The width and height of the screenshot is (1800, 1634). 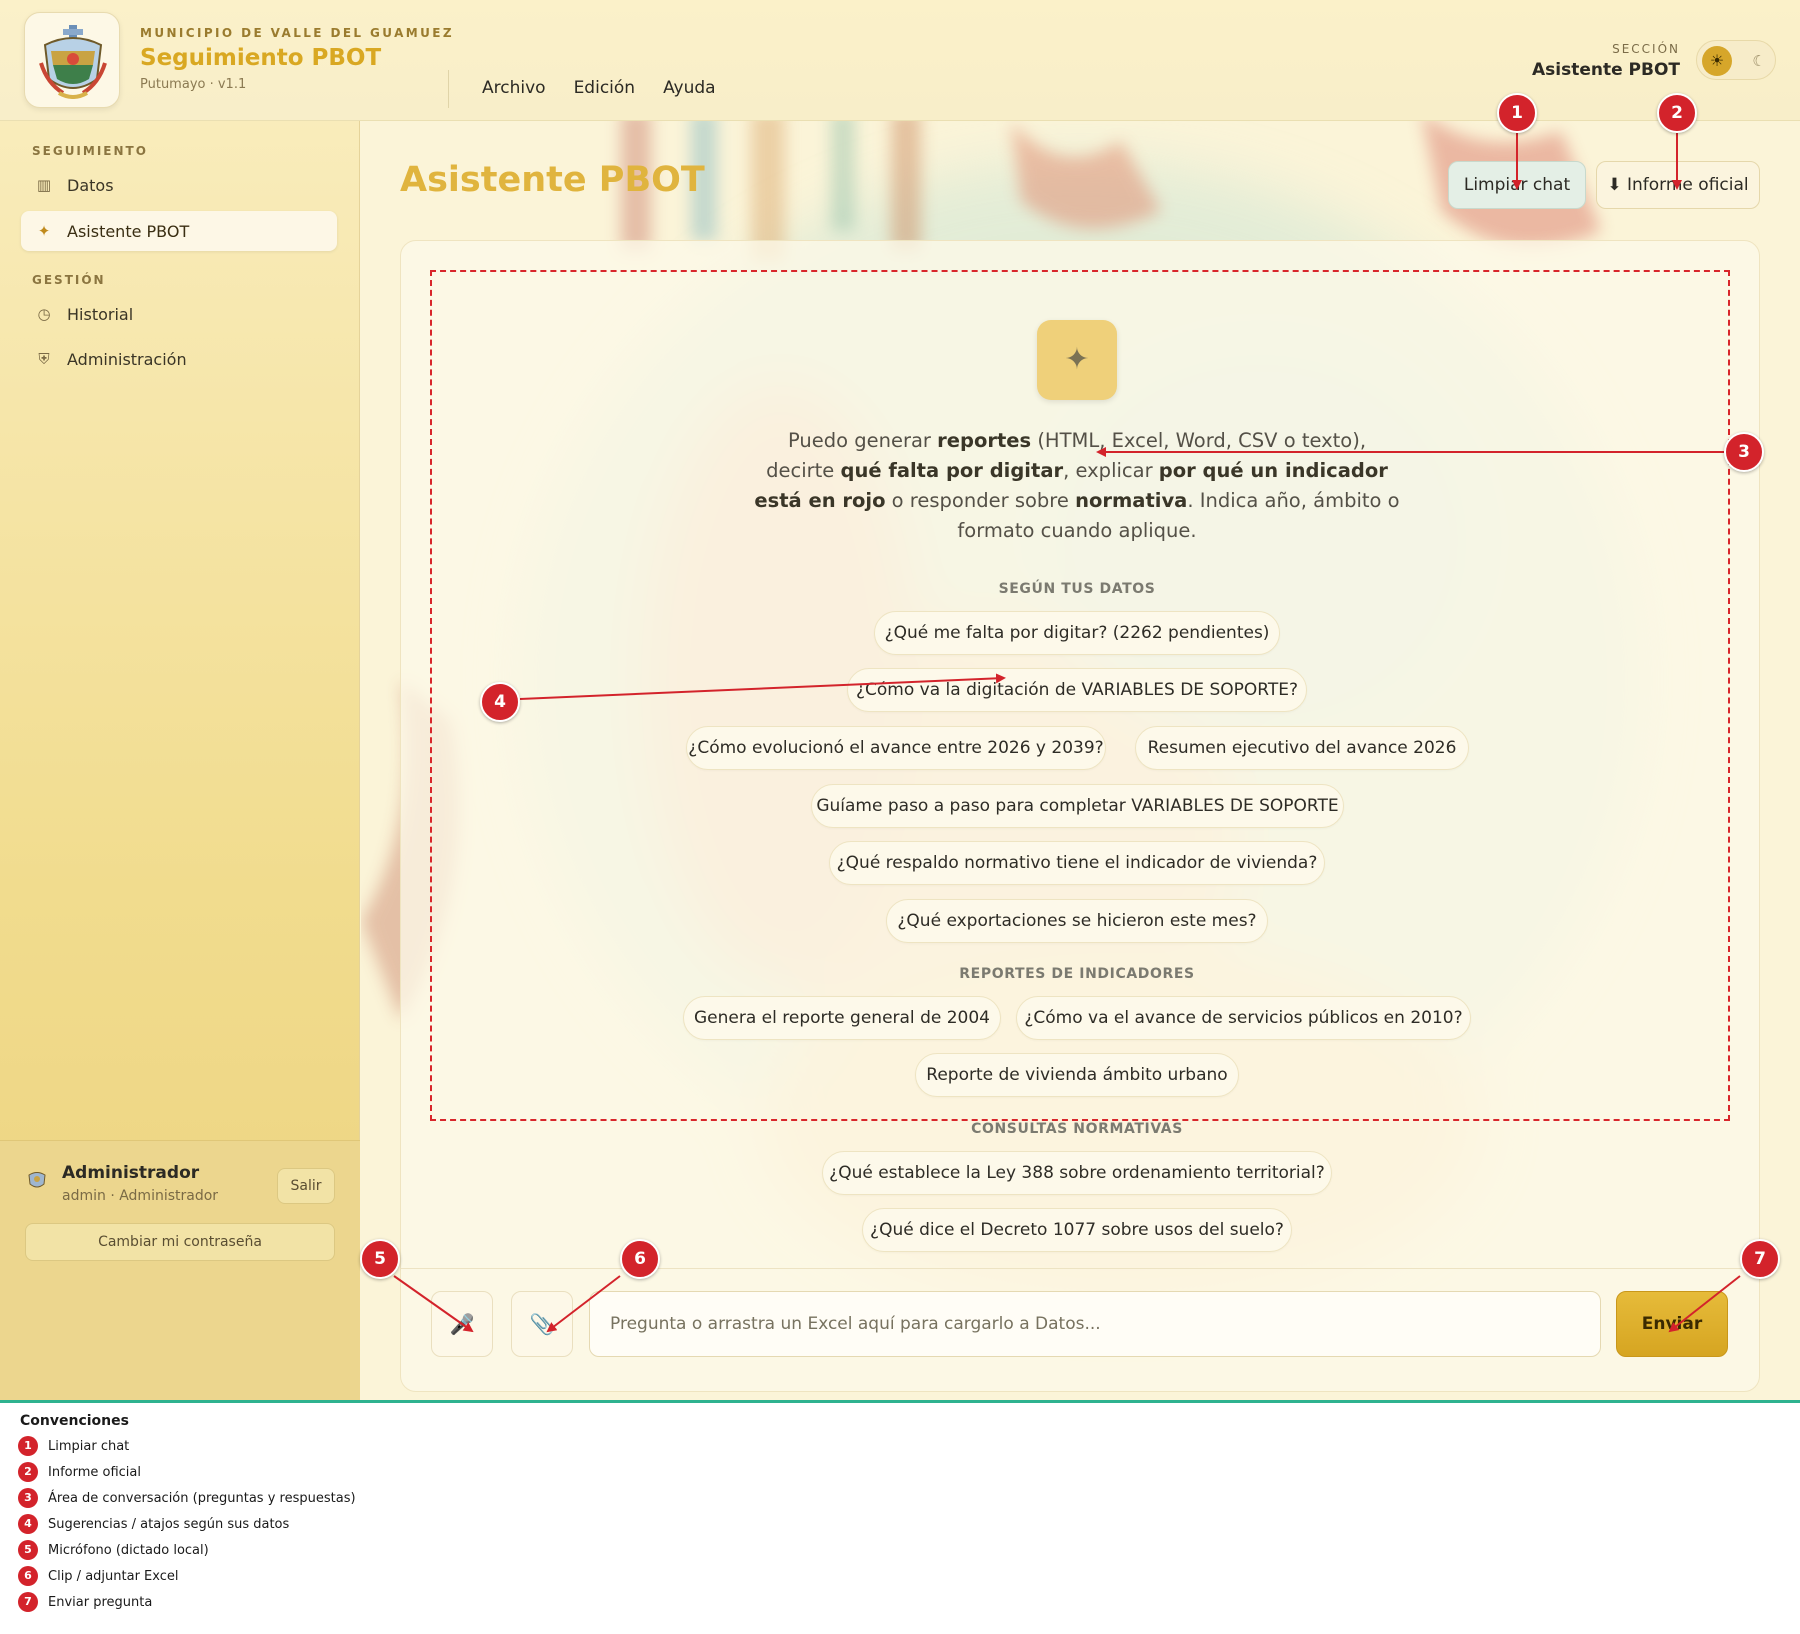 What do you see at coordinates (193, 84) in the screenshot?
I see `app-subtitle: Putumayo · v1.1` at bounding box center [193, 84].